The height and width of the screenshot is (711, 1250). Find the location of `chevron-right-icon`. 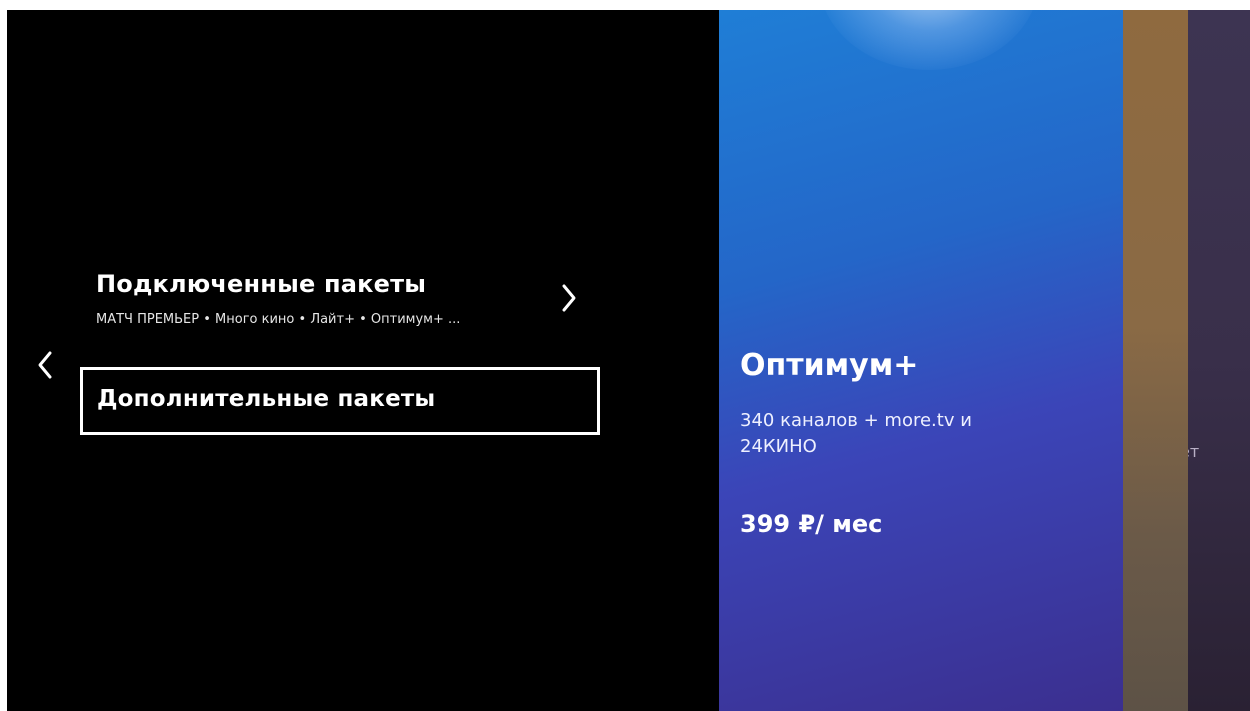

chevron-right-icon is located at coordinates (569, 298).